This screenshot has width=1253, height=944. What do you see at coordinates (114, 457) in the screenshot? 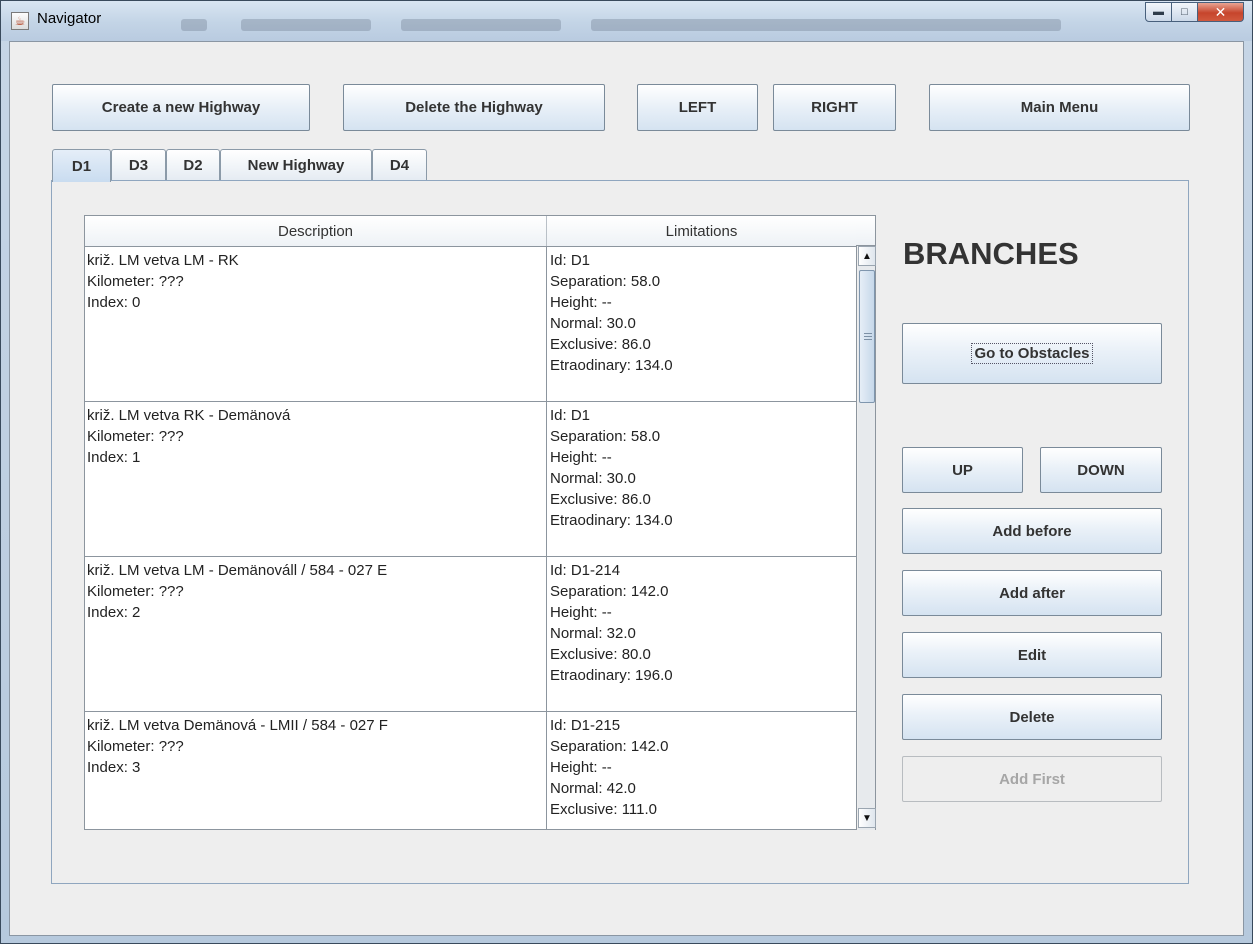
I see `branch-index: Index: 1` at bounding box center [114, 457].